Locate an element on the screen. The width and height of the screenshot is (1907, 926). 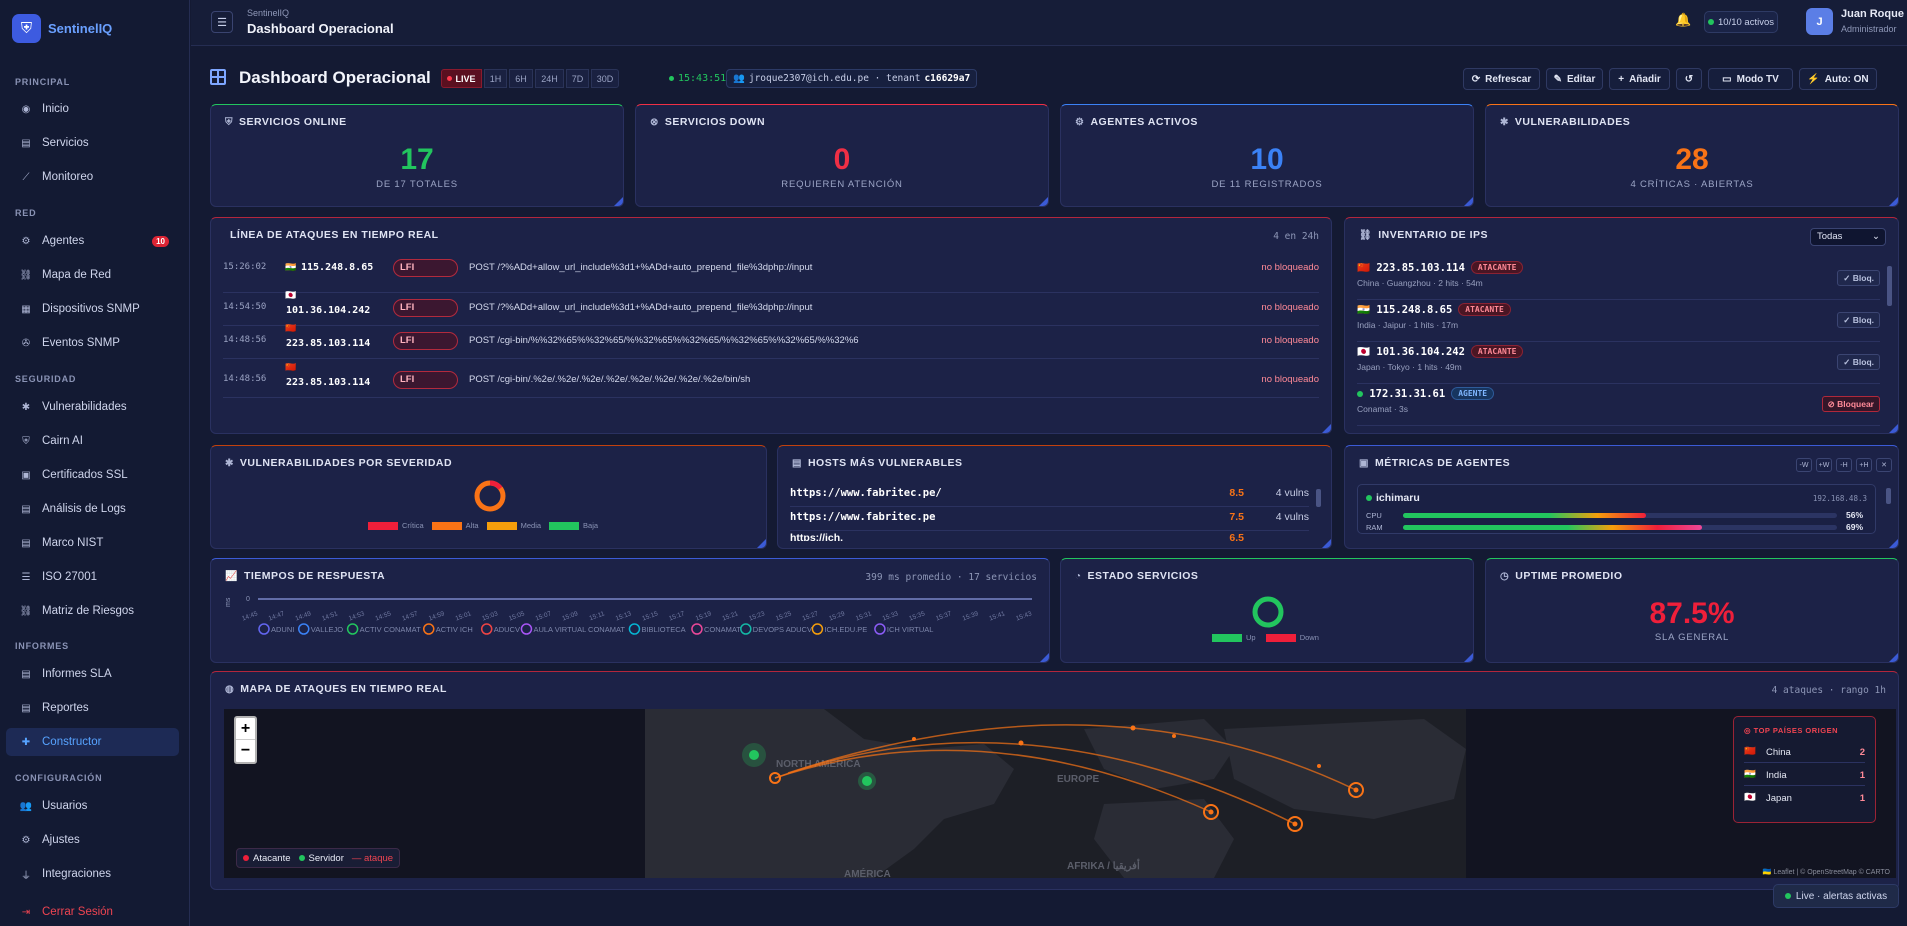
sidebar-item-cairn-ai: ⛨ Cairn AI is located at coordinates (92, 441).